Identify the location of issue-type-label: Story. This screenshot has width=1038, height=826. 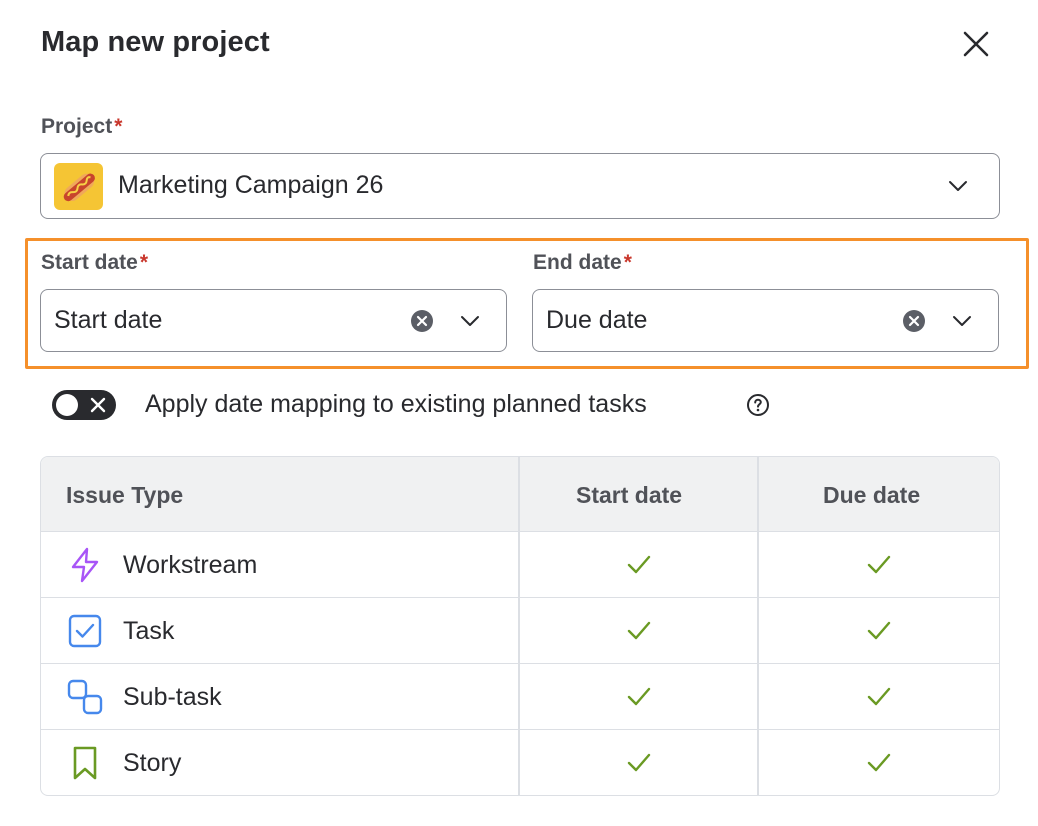
(152, 763).